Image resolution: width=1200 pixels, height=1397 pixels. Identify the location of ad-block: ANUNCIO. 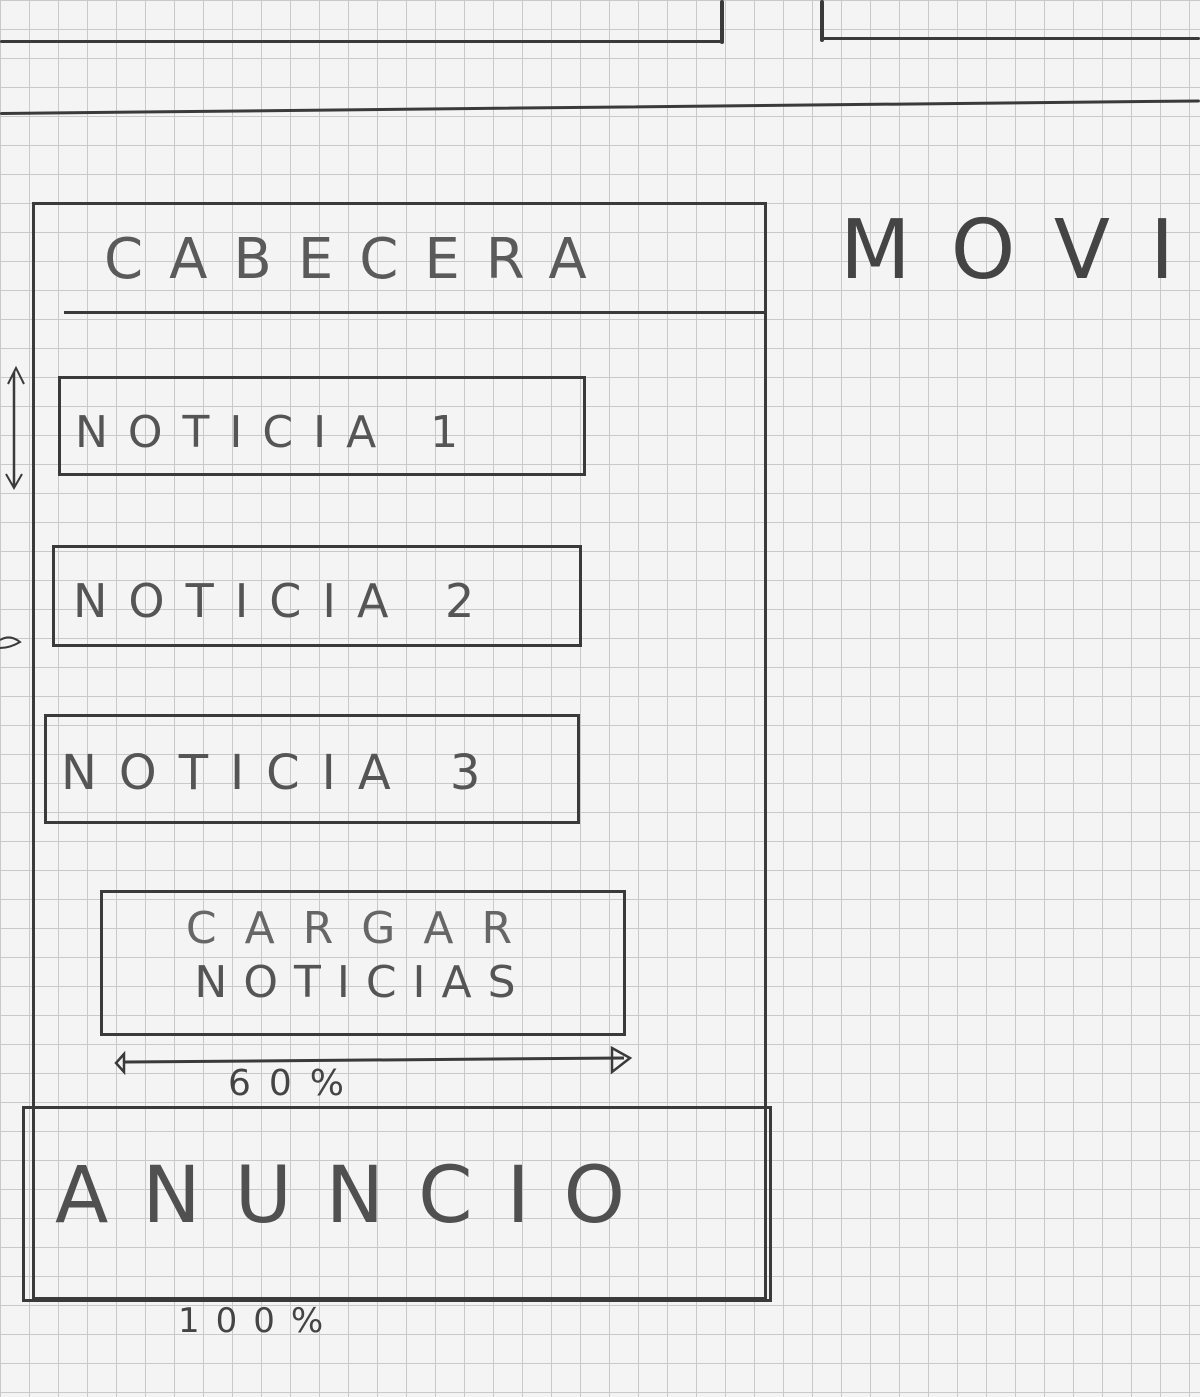
(397, 1204).